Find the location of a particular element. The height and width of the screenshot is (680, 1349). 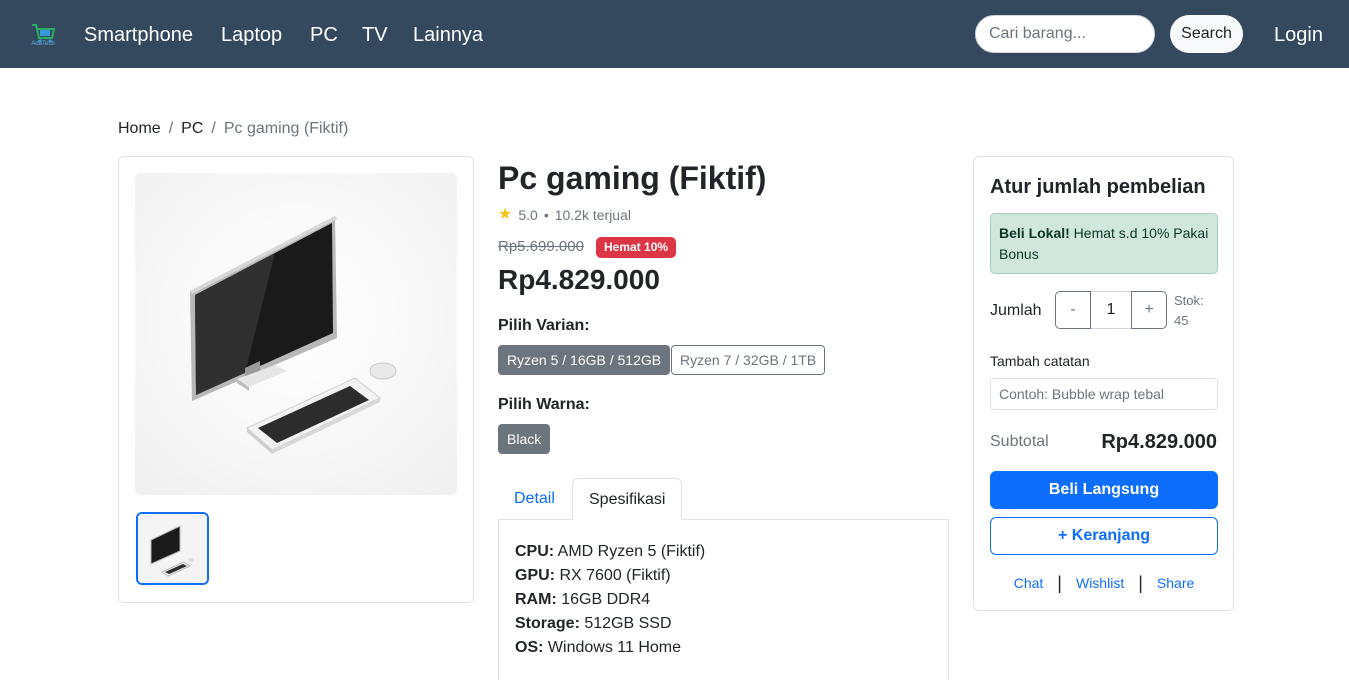

breadcrumb-home: Home is located at coordinates (139, 128).